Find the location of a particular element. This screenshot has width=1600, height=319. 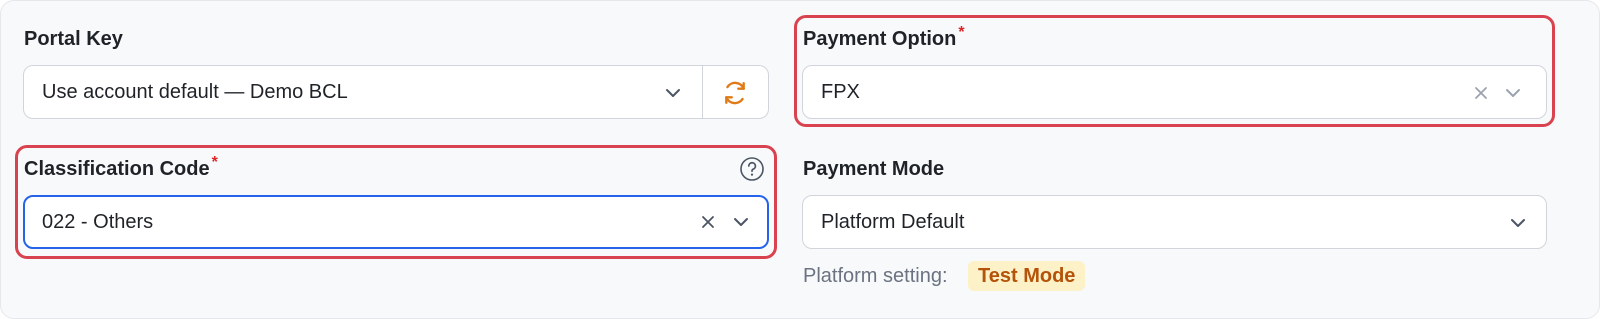

classification-code-label: Classification Code * is located at coordinates (121, 167).